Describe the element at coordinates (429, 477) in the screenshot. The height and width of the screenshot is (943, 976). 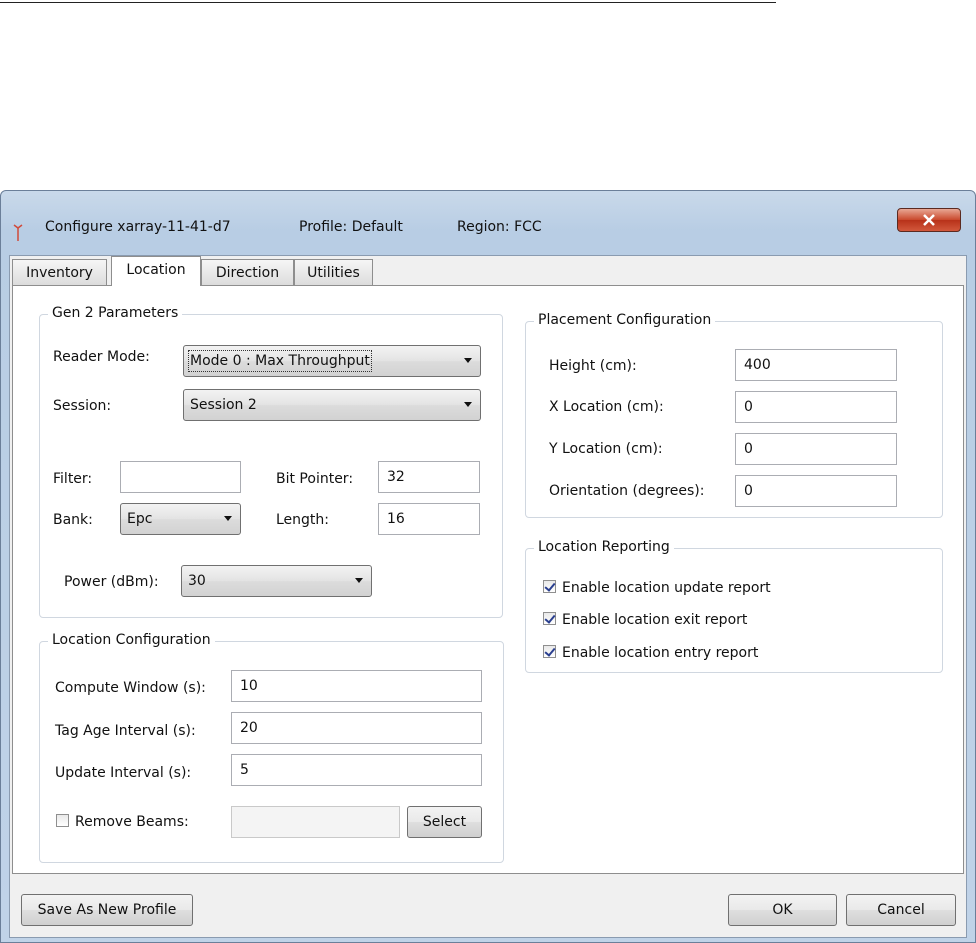
I see `bit-pointer-input: 32` at that location.